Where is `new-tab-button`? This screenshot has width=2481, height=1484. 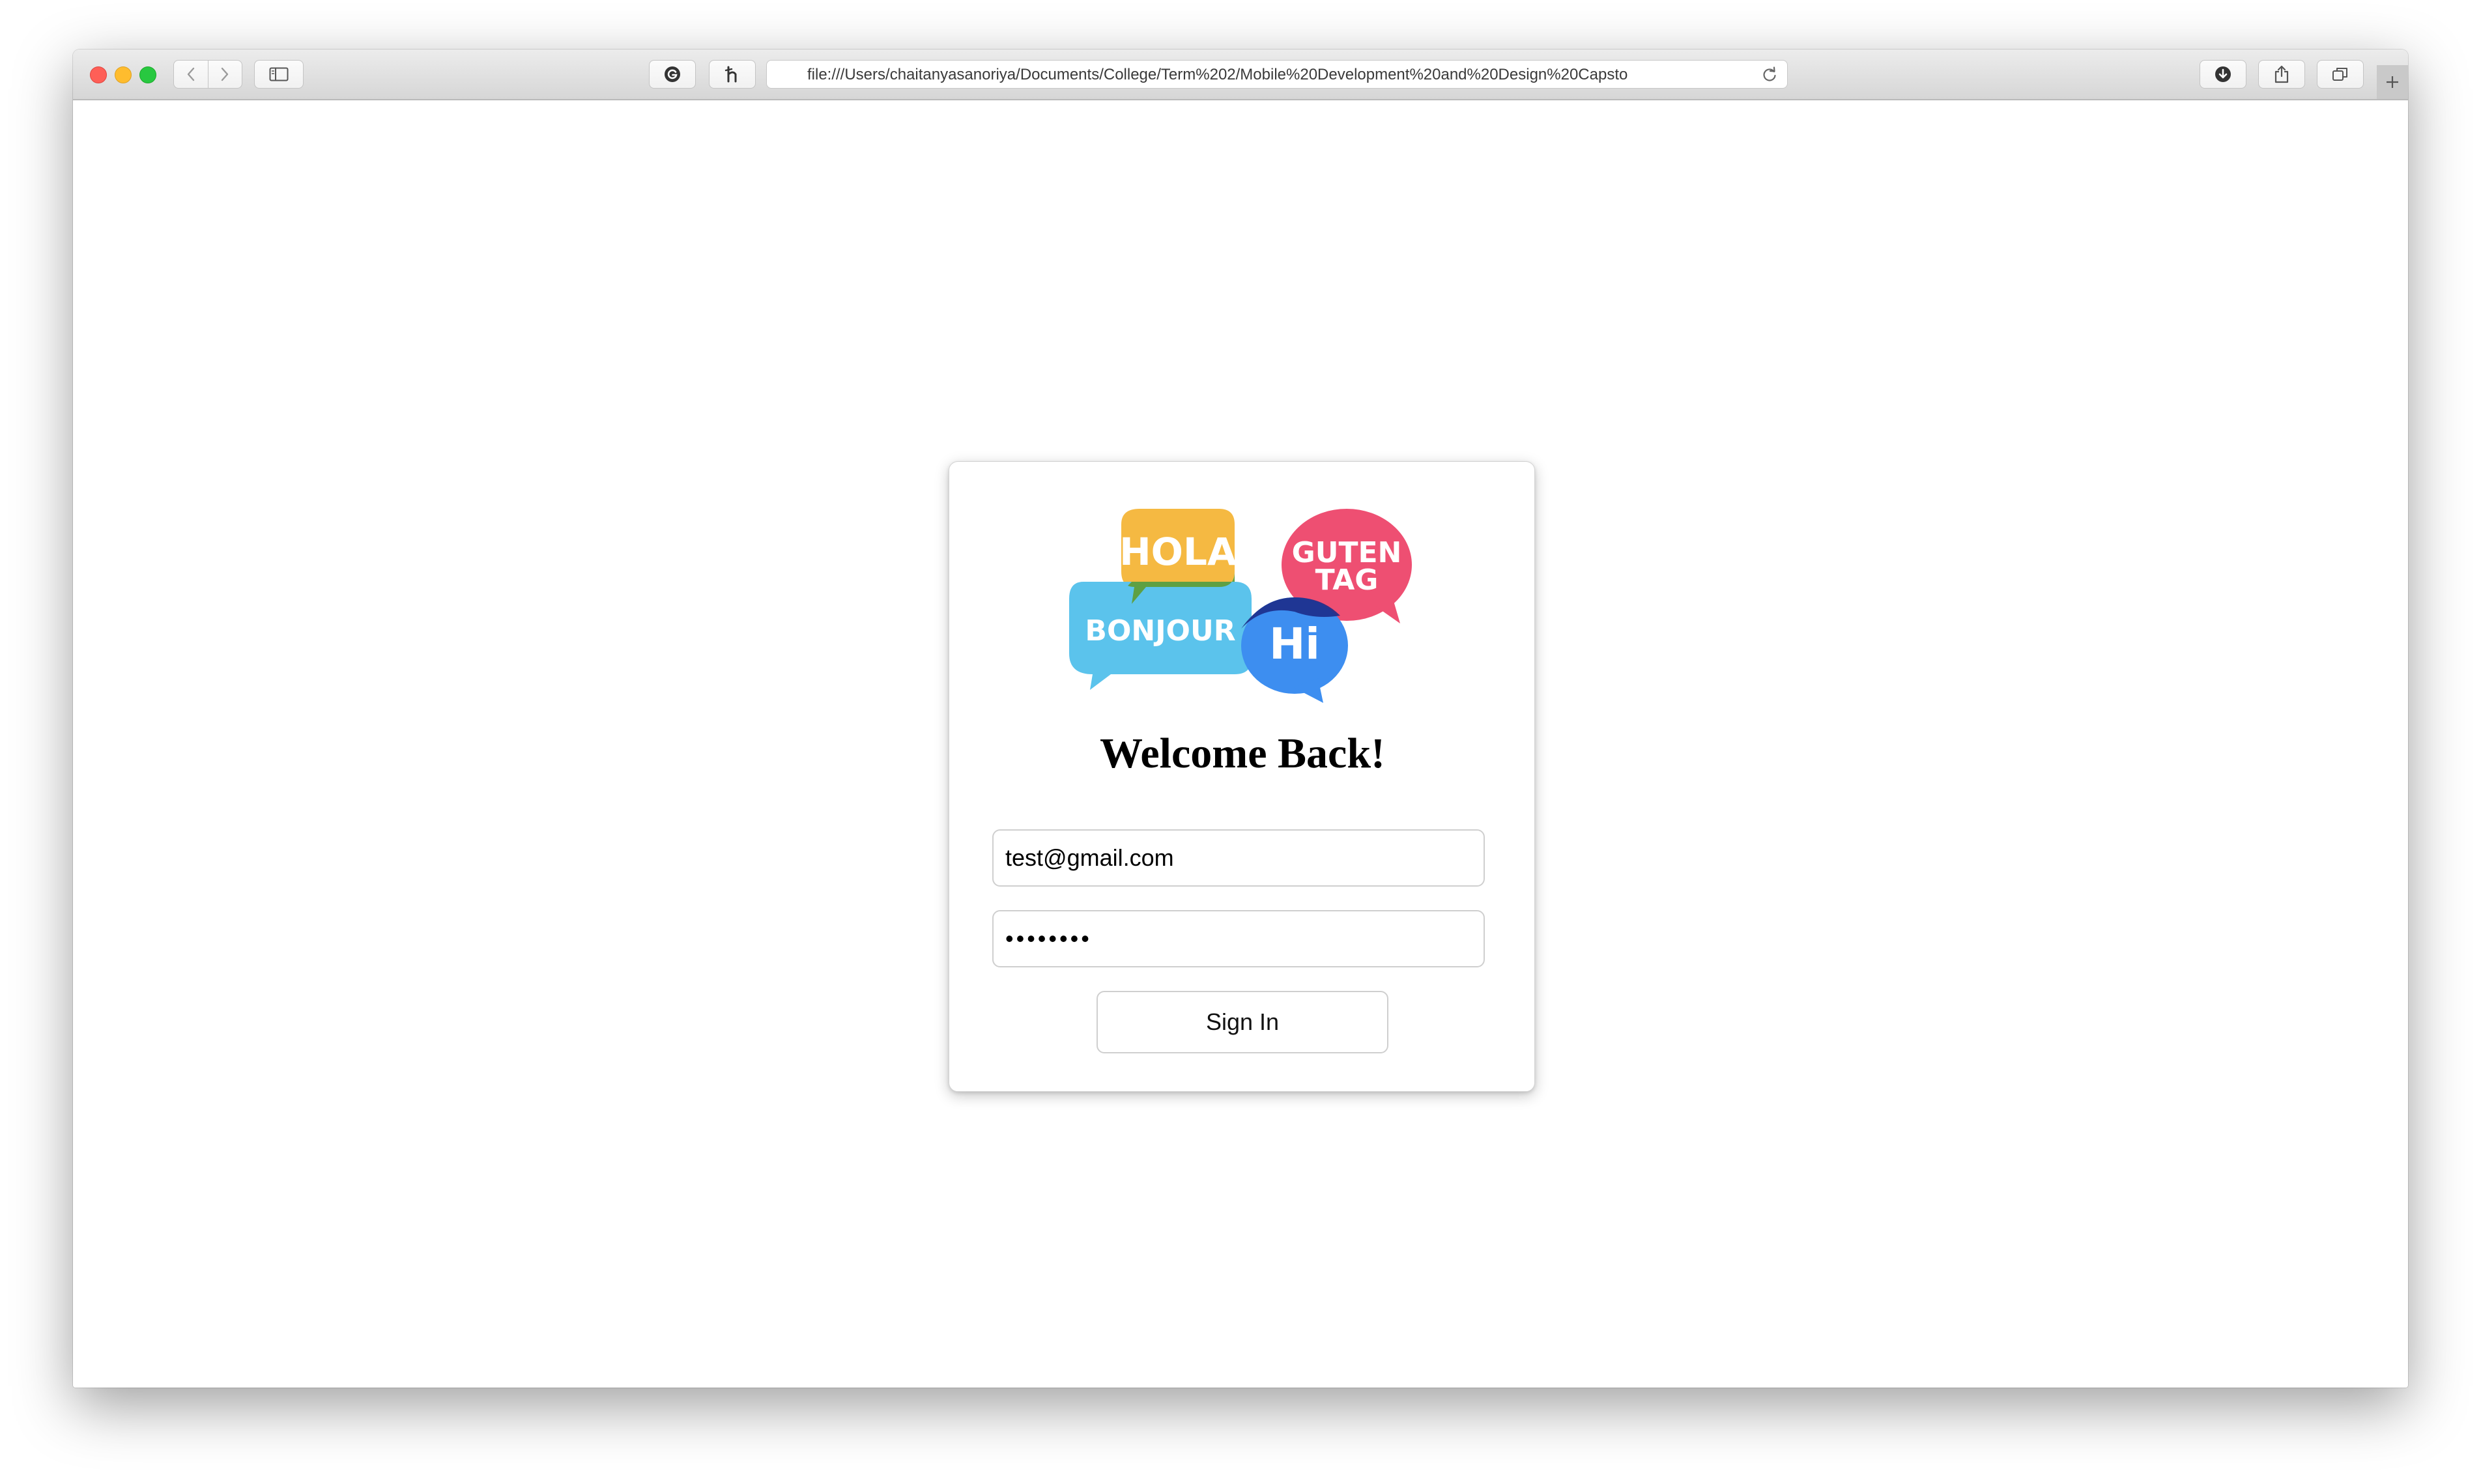 new-tab-button is located at coordinates (2392, 82).